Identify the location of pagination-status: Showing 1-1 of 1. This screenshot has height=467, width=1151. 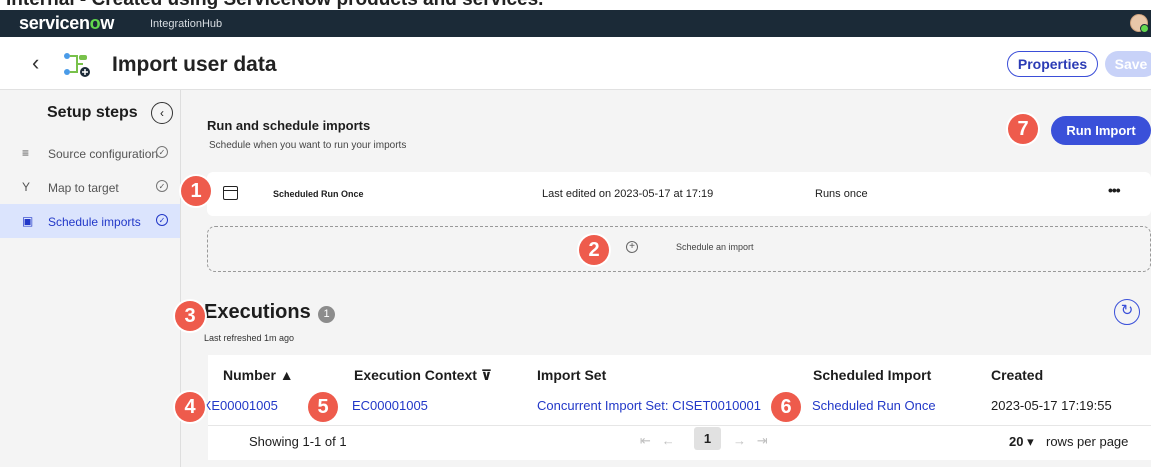
(298, 441).